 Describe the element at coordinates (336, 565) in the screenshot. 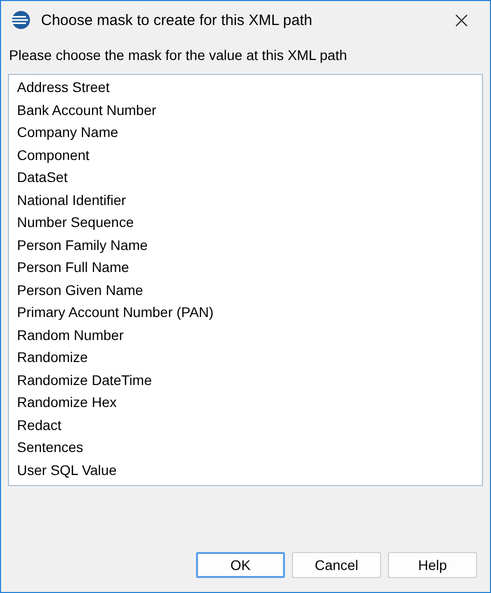

I see `dialog-button: Cancel` at that location.